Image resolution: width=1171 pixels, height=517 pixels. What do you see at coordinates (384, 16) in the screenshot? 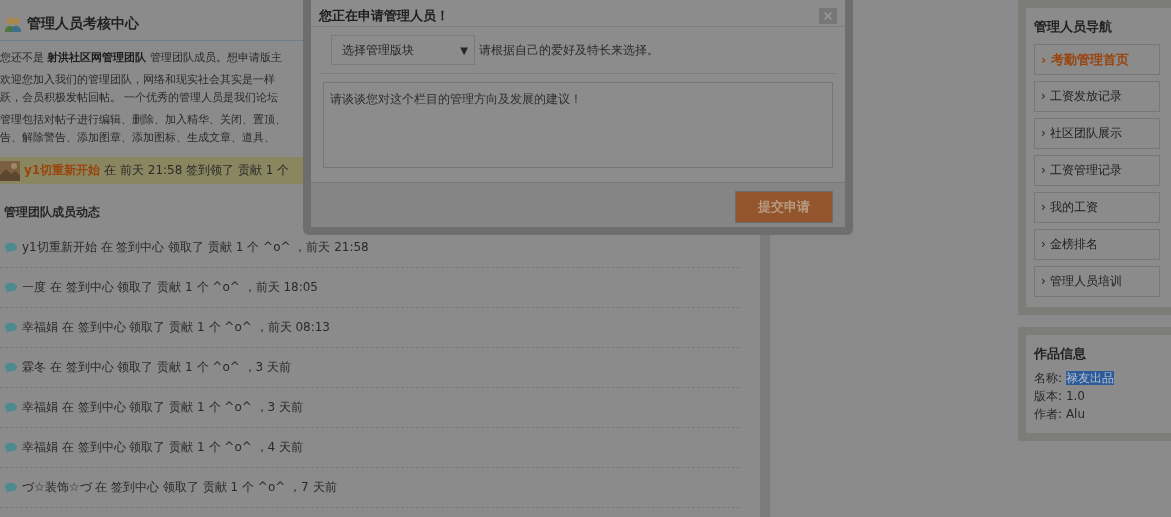
I see `dialog-title: 您正在申请管理人员！` at bounding box center [384, 16].